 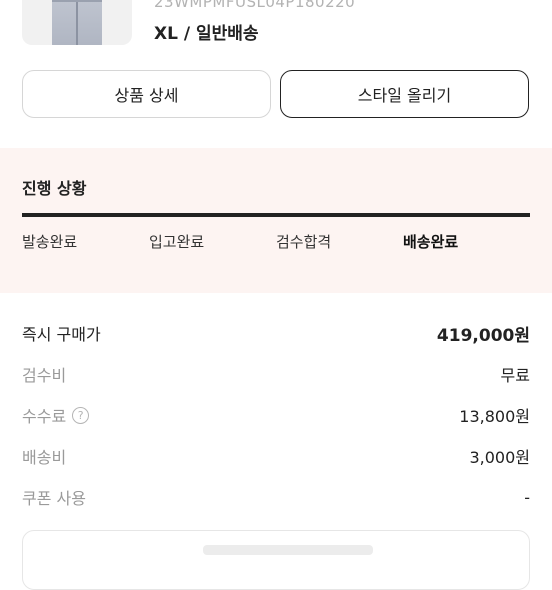 What do you see at coordinates (276, 415) in the screenshot?
I see `price-row-commission: 수수료 ? 13,800원` at bounding box center [276, 415].